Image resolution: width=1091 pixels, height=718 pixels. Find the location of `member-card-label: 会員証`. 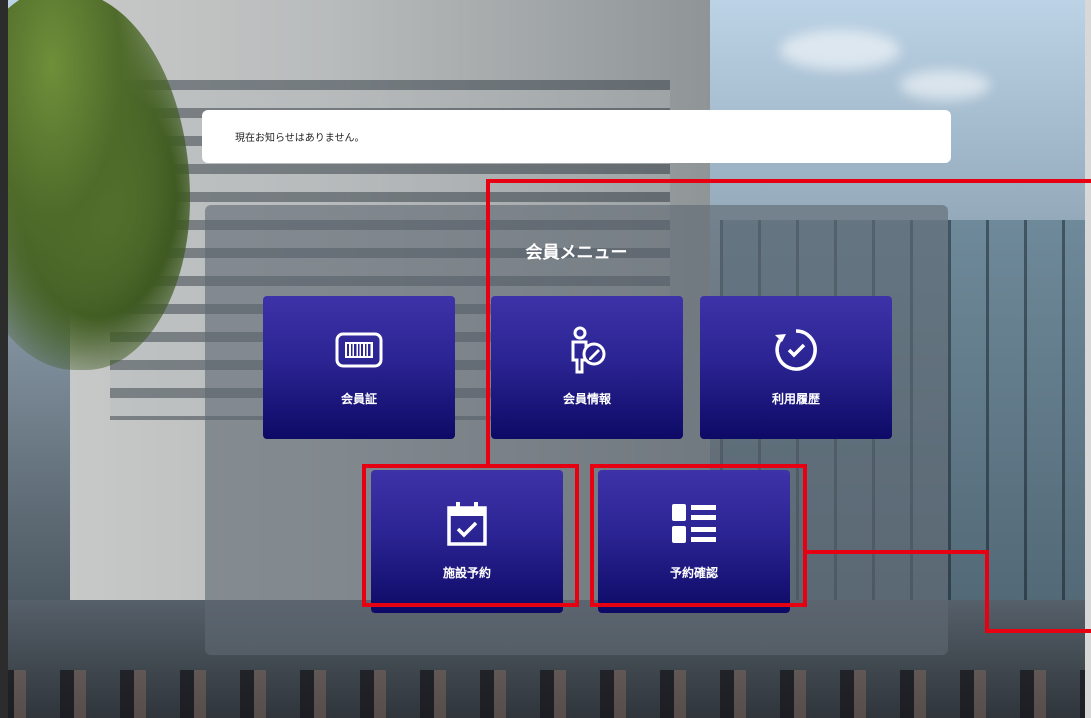

member-card-label: 会員証 is located at coordinates (358, 399).